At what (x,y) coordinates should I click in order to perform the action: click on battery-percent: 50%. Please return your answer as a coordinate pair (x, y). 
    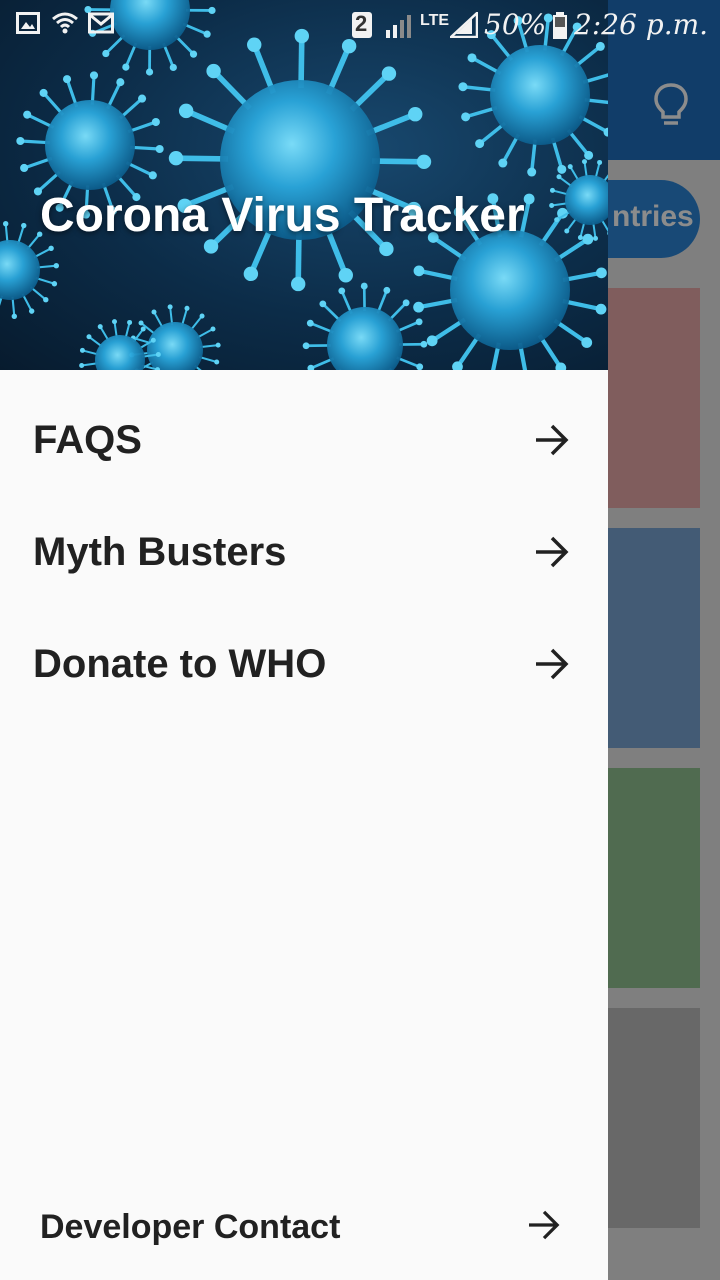
    Looking at the image, I should click on (515, 24).